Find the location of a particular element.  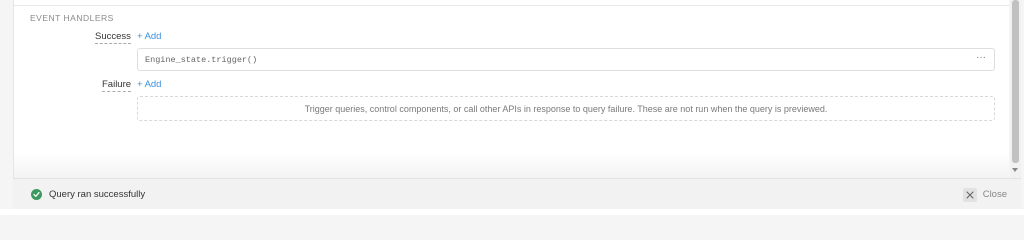

scrollbar-thumb is located at coordinates (1015, 81).